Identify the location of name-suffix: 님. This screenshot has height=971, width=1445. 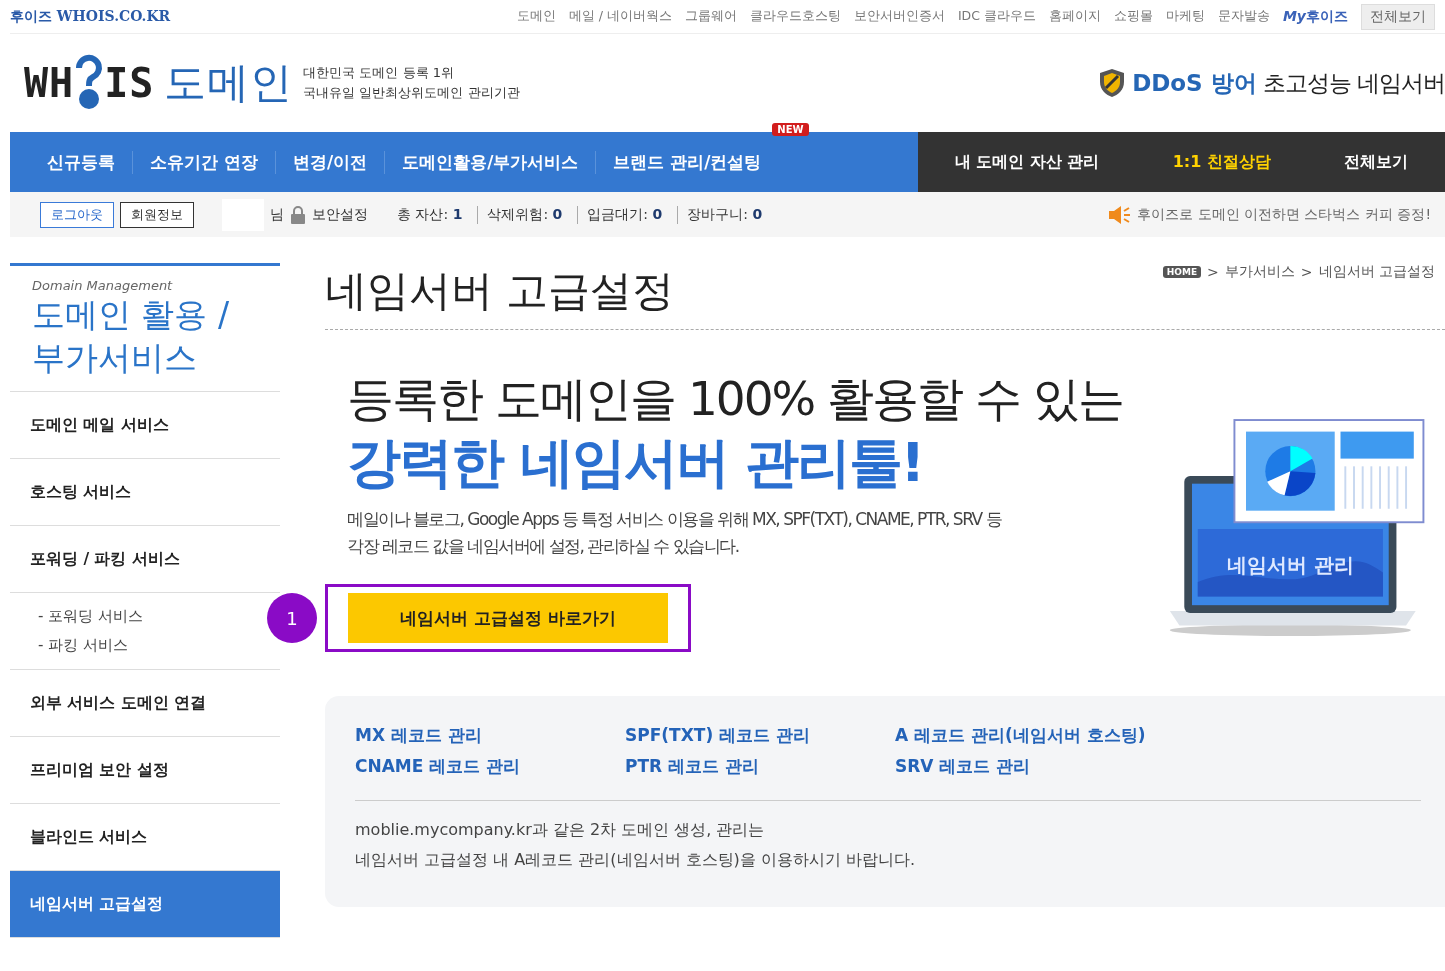
(277, 214).